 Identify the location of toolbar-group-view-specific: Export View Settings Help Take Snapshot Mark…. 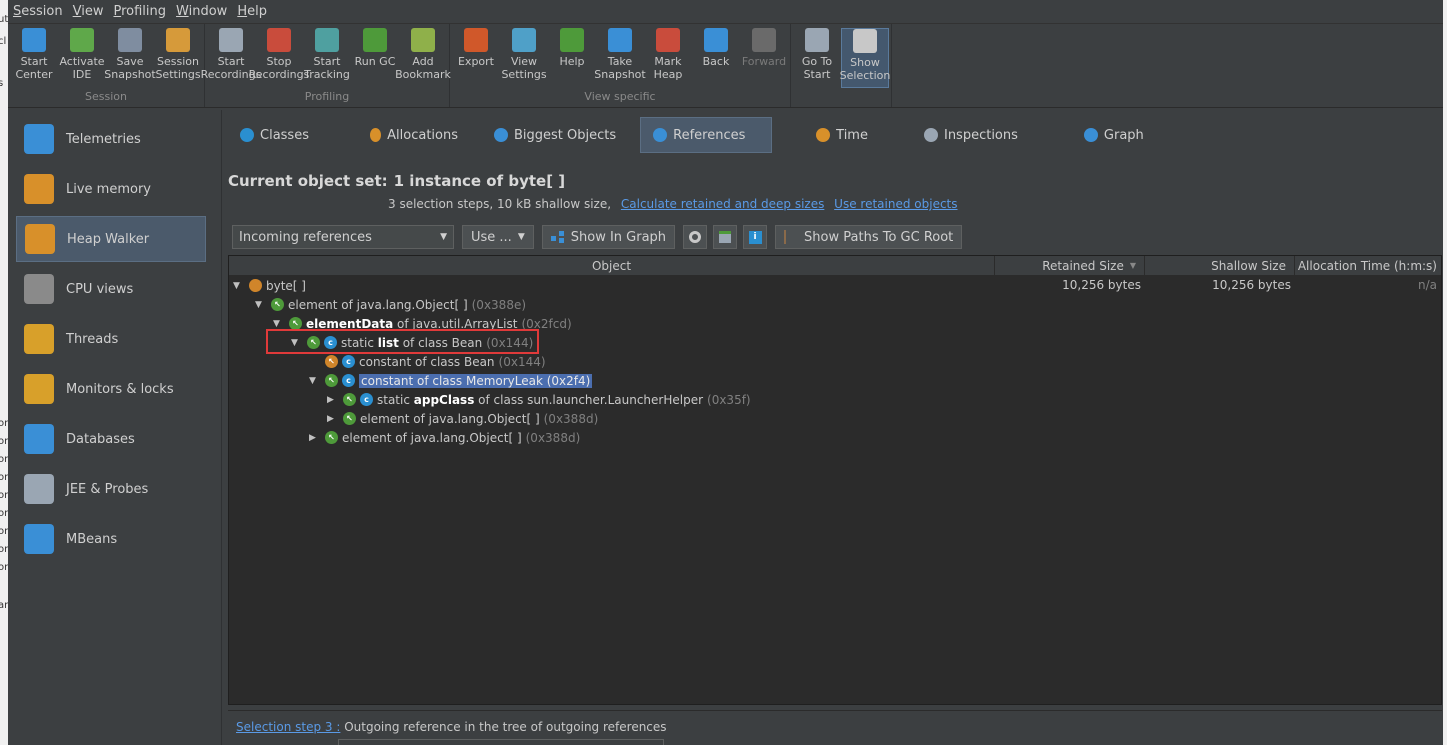
(620, 65).